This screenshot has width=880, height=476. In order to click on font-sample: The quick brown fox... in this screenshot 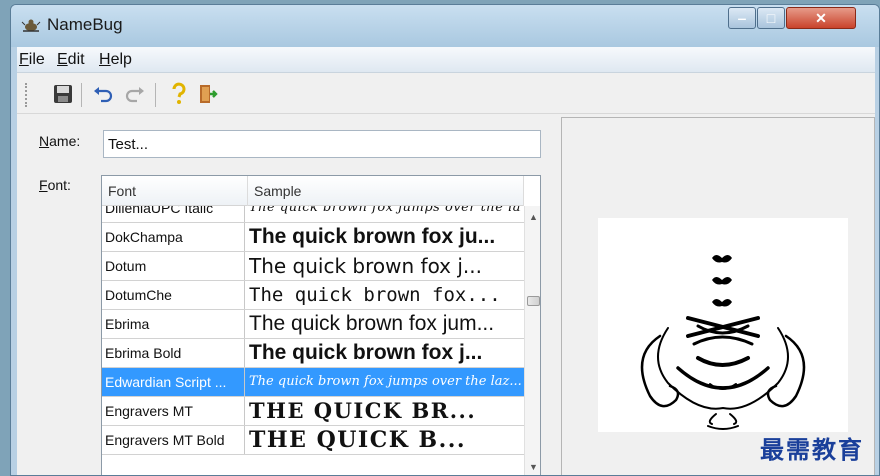, I will do `click(375, 295)`.